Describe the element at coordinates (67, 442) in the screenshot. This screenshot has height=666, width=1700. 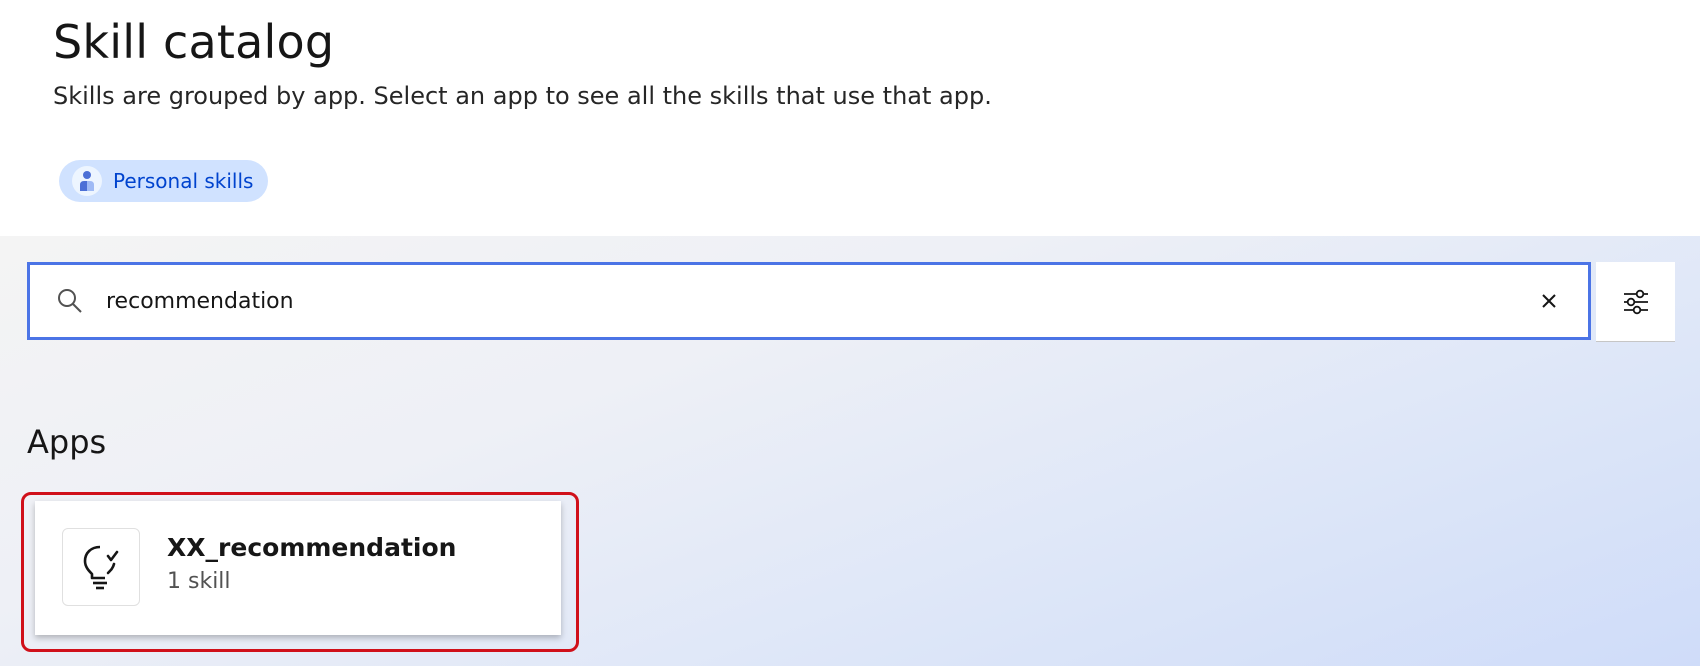
I see `apps-section-title: Apps` at that location.